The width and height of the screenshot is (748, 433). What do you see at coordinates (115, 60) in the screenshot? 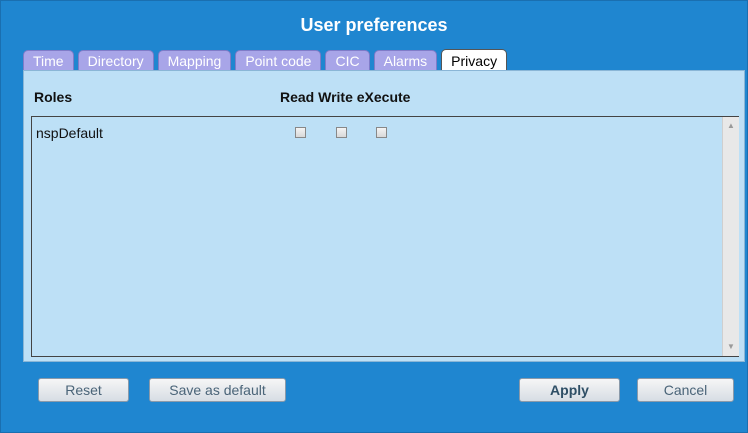
I see `tab-directory: Directory` at bounding box center [115, 60].